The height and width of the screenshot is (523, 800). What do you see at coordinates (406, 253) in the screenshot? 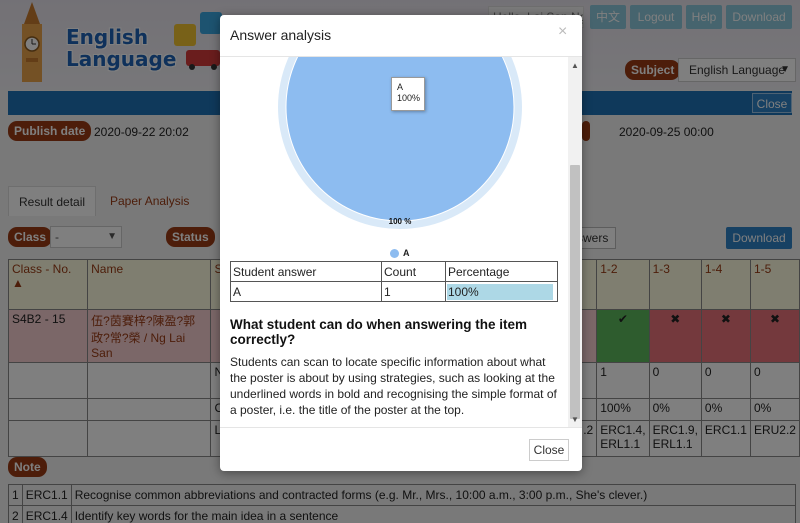
I see `legend-label: A` at bounding box center [406, 253].